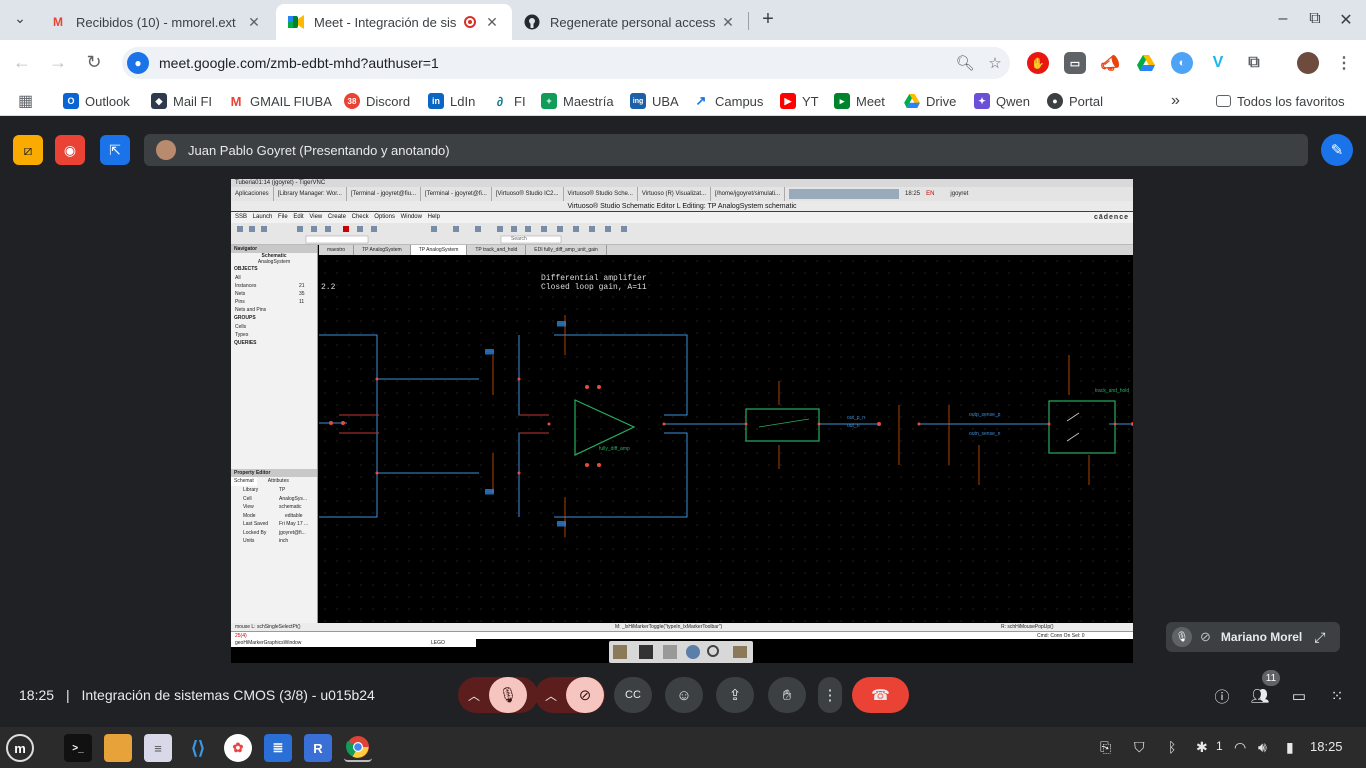  I want to click on bookmark-star-icon: ☆, so click(995, 63).